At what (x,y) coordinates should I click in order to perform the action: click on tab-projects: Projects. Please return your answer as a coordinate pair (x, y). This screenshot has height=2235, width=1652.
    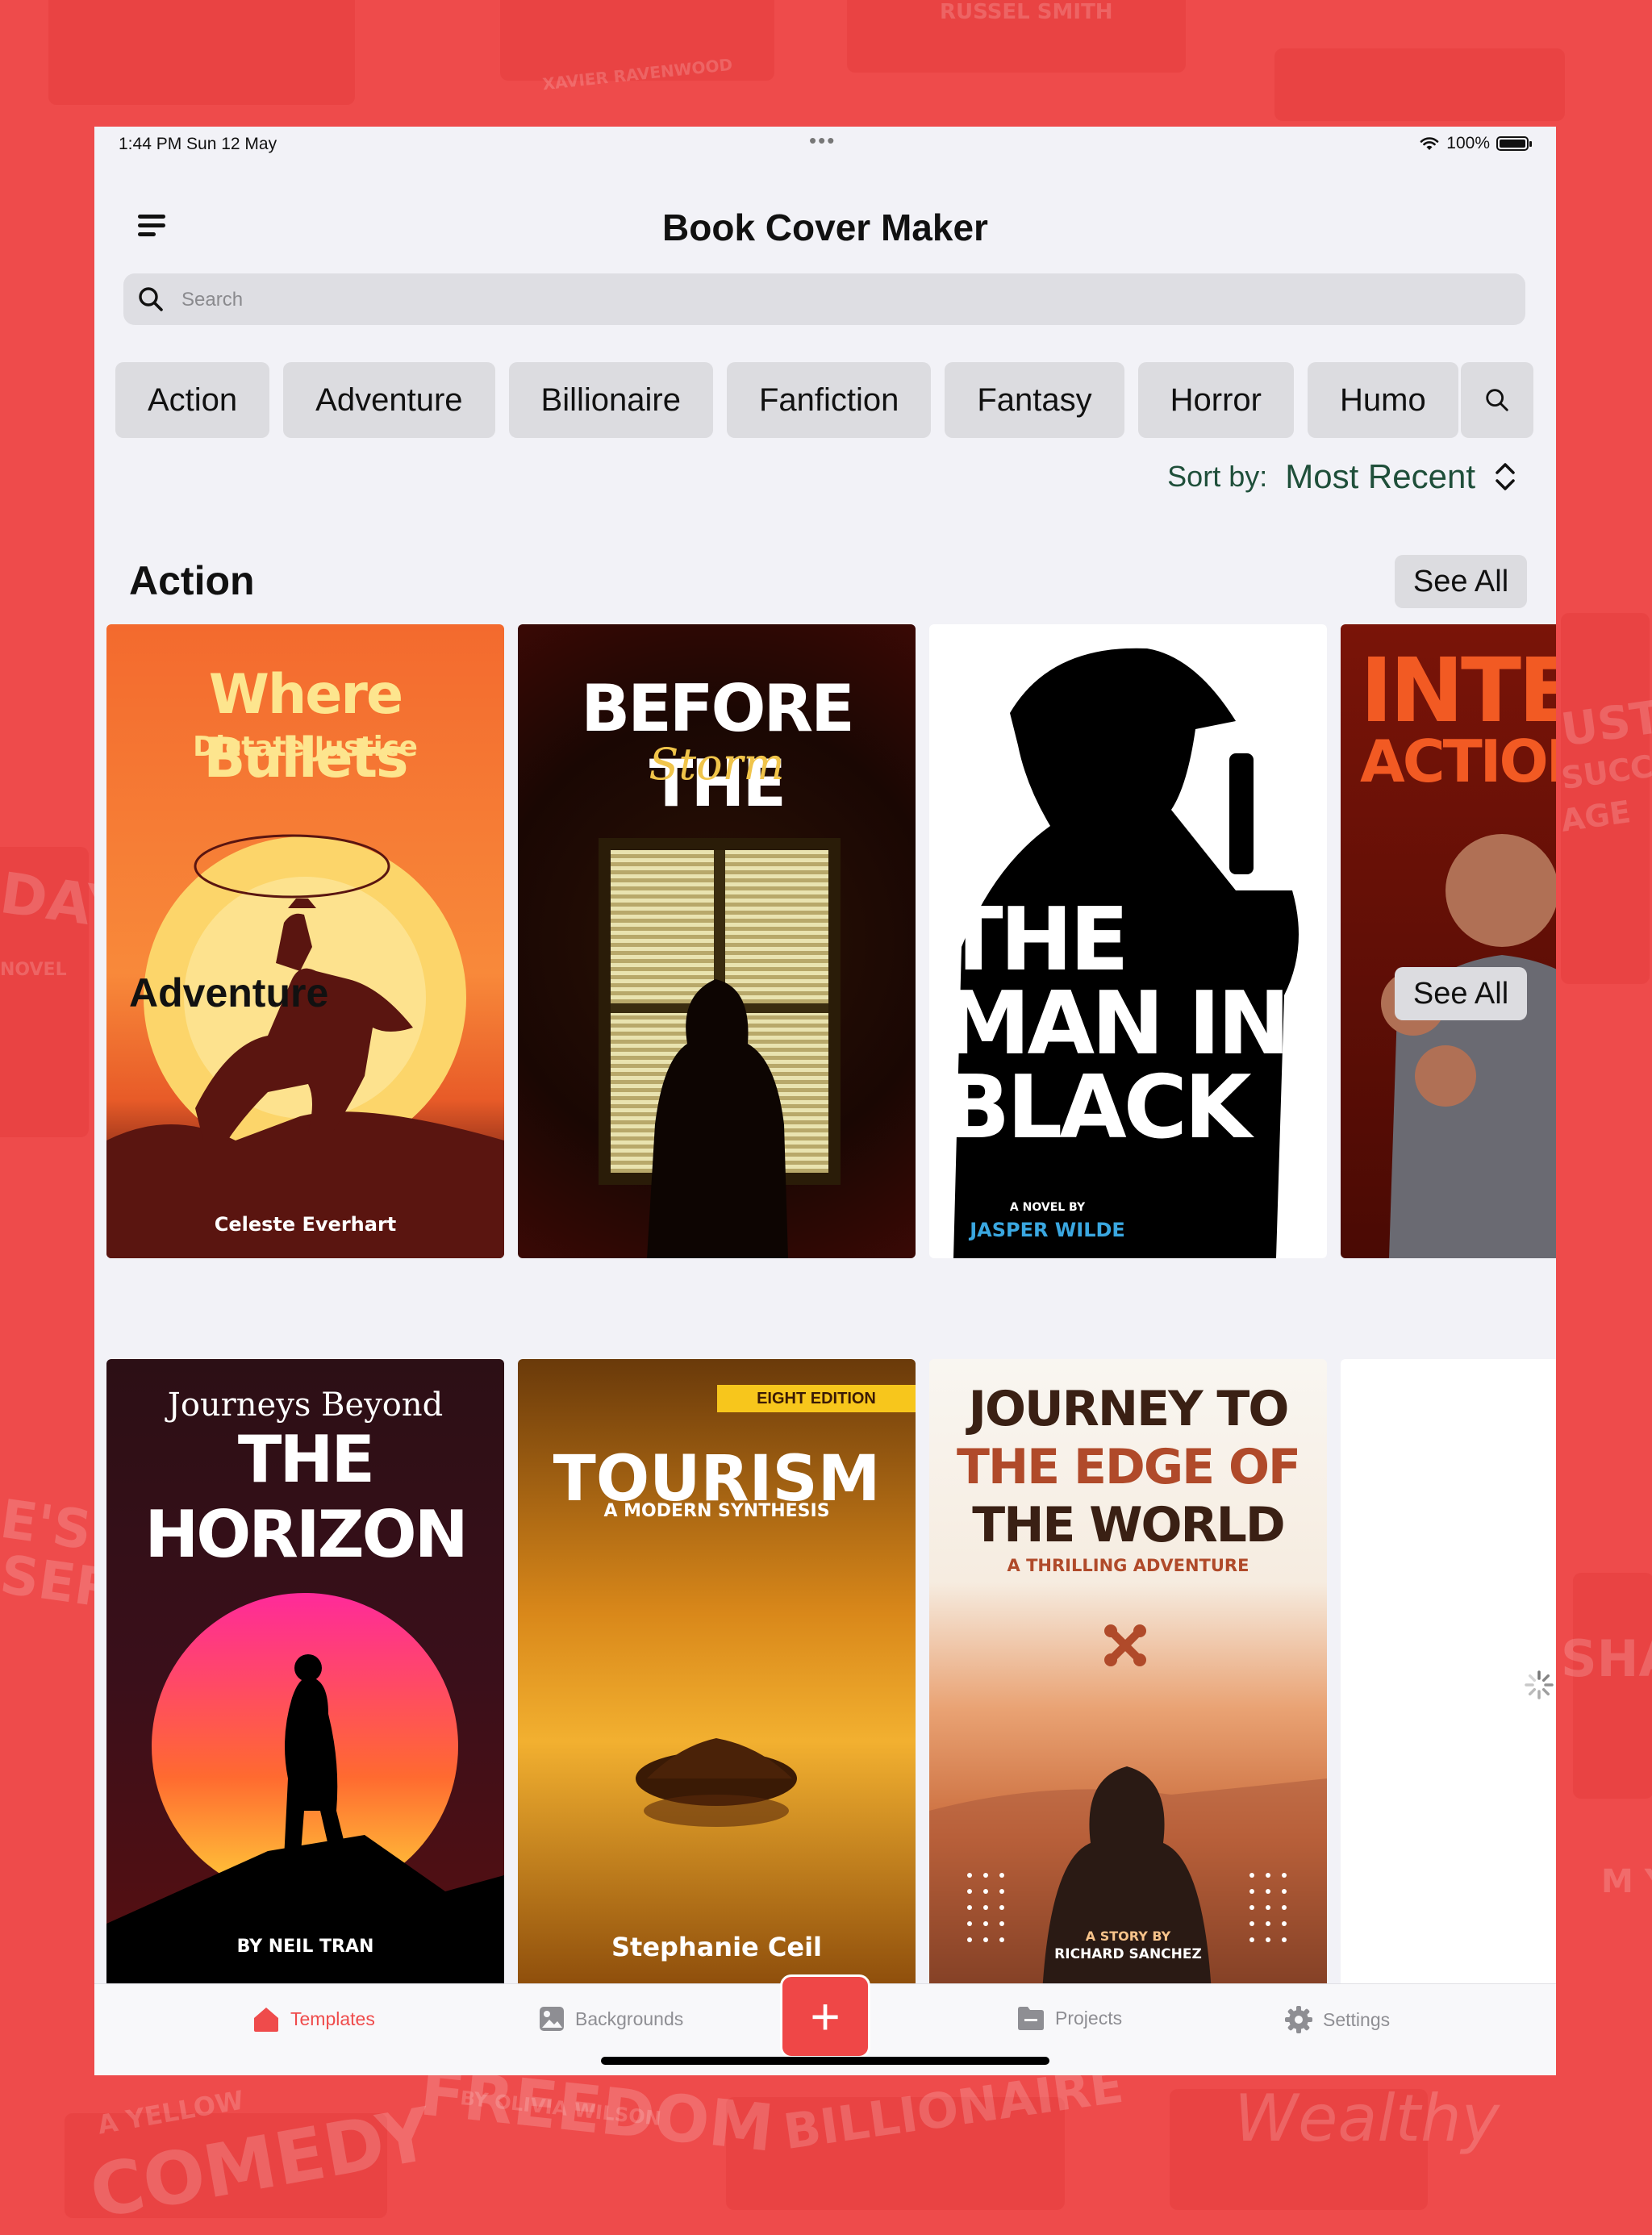
    Looking at the image, I should click on (1069, 2018).